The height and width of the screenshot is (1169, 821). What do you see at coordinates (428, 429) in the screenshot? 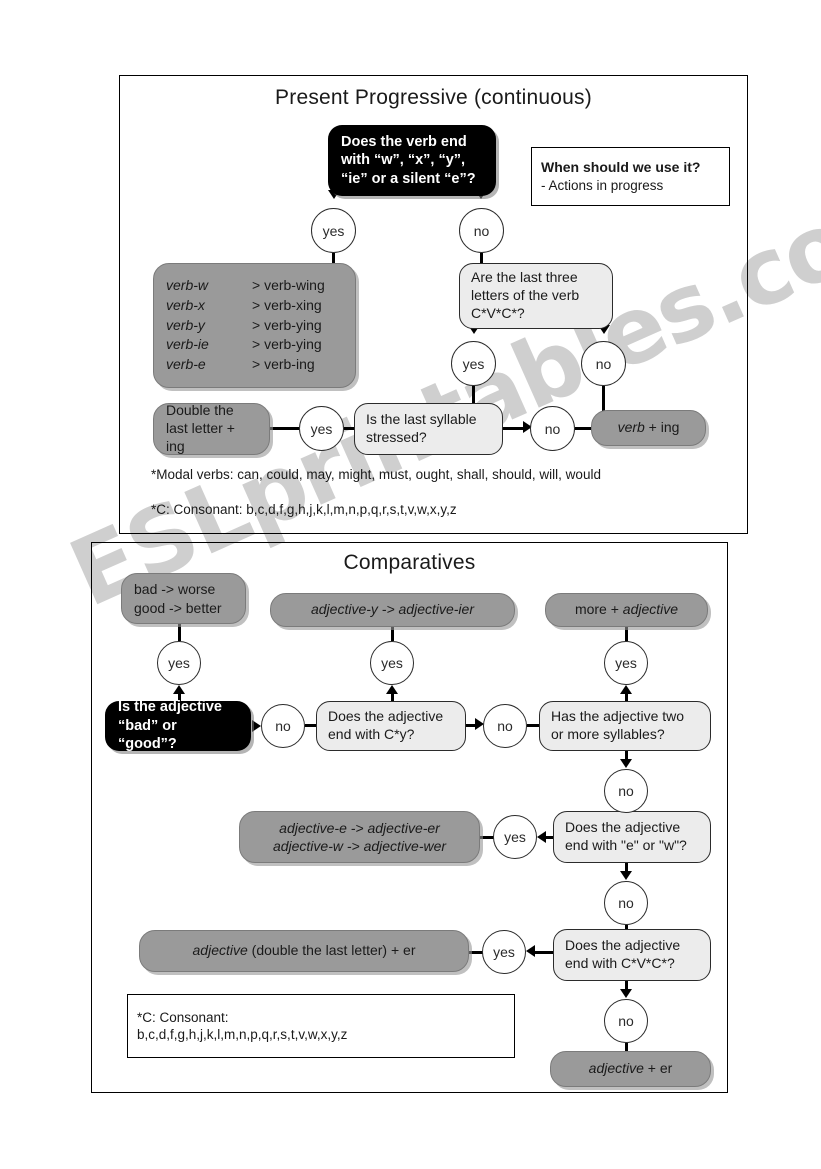
I see `question-last-syllable-stressed: Is the last syllable stressed?` at bounding box center [428, 429].